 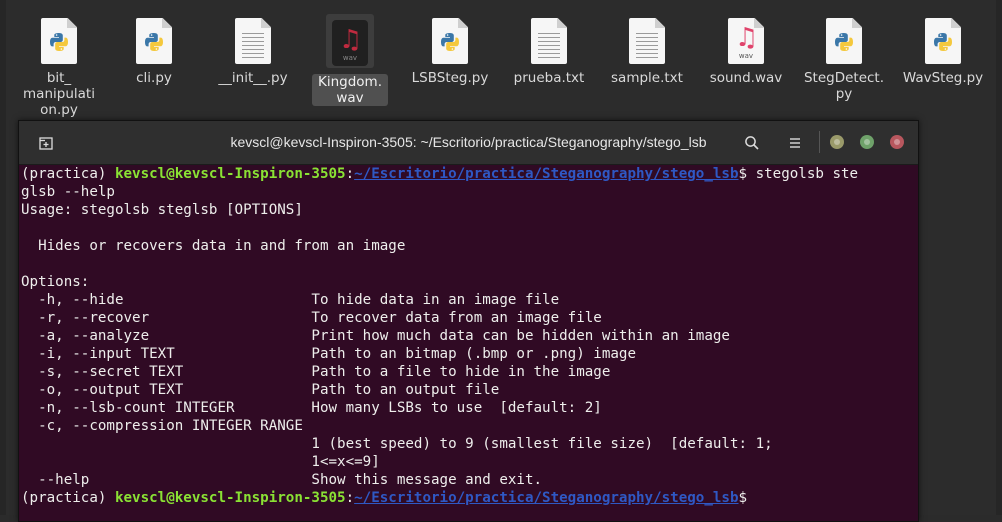 What do you see at coordinates (746, 78) in the screenshot?
I see `desktop-file-label: sound.wav` at bounding box center [746, 78].